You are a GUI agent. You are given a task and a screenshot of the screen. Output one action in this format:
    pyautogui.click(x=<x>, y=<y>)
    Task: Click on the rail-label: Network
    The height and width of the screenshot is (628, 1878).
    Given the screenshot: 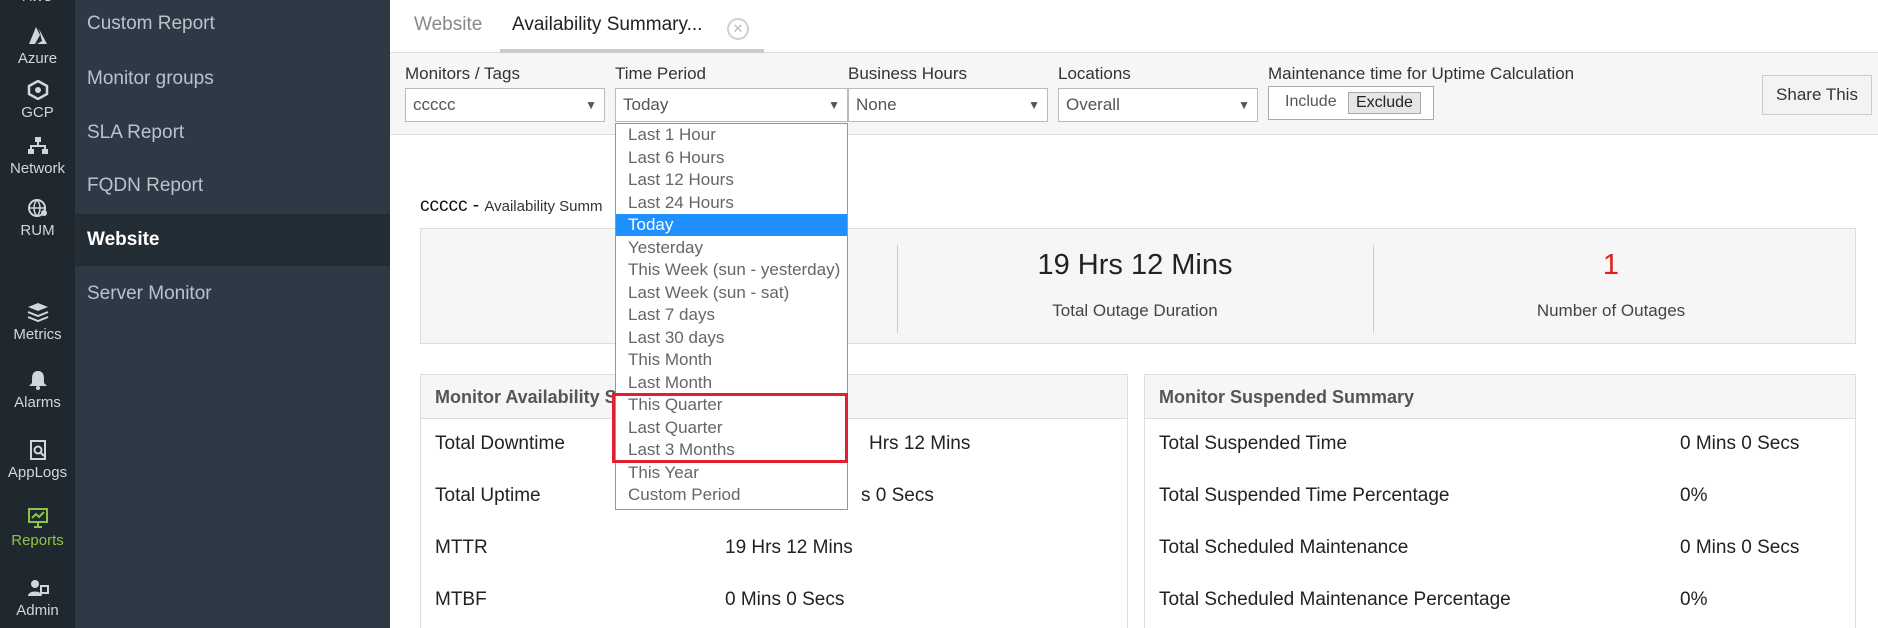 What is the action you would take?
    pyautogui.click(x=37, y=168)
    